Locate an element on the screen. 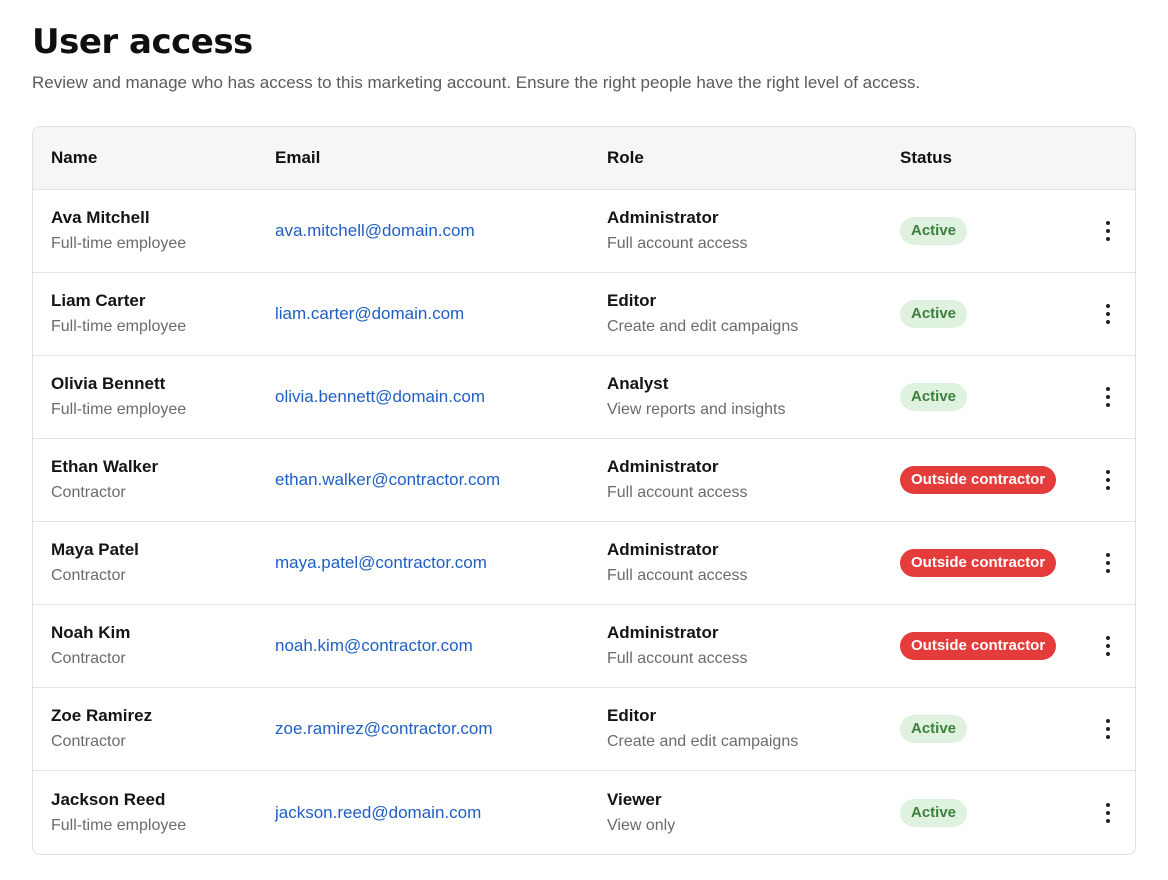 This screenshot has width=1168, height=880. email-cell: ava.mitchell@domain.com is located at coordinates (441, 231).